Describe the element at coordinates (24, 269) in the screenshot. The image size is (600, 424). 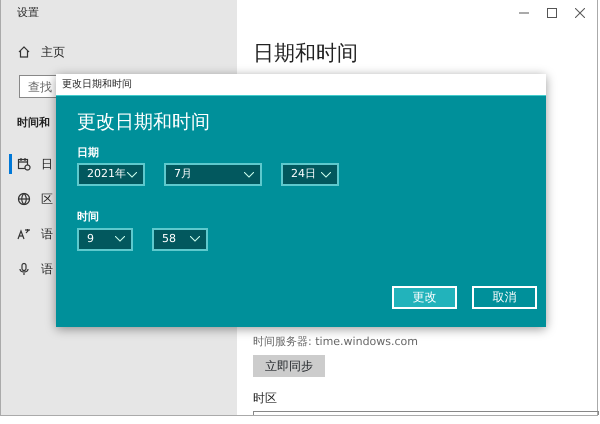
I see `microphone-icon` at that location.